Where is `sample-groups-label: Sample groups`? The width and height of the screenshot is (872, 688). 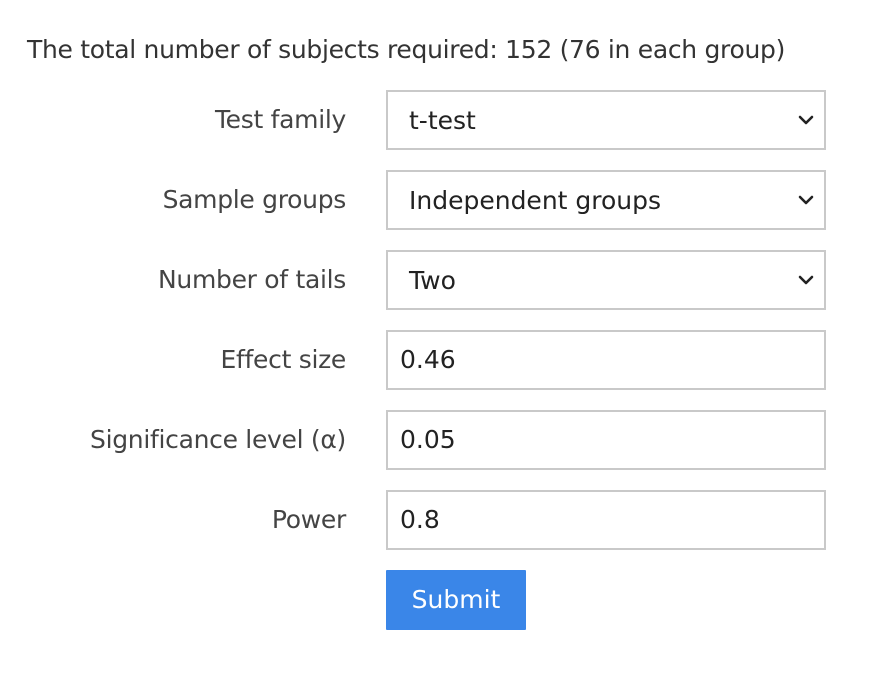
sample-groups-label: Sample groups is located at coordinates (254, 199).